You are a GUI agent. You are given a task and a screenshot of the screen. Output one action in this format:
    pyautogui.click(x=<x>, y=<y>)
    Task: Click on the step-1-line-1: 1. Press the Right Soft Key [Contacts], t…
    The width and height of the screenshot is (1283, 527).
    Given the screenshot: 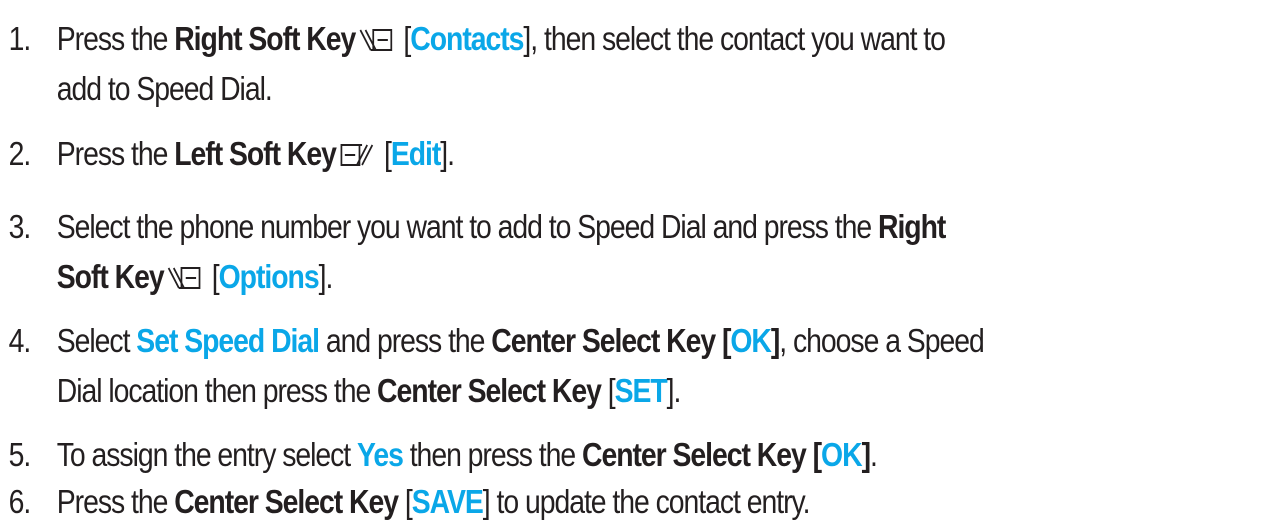 What is the action you would take?
    pyautogui.click(x=473, y=39)
    